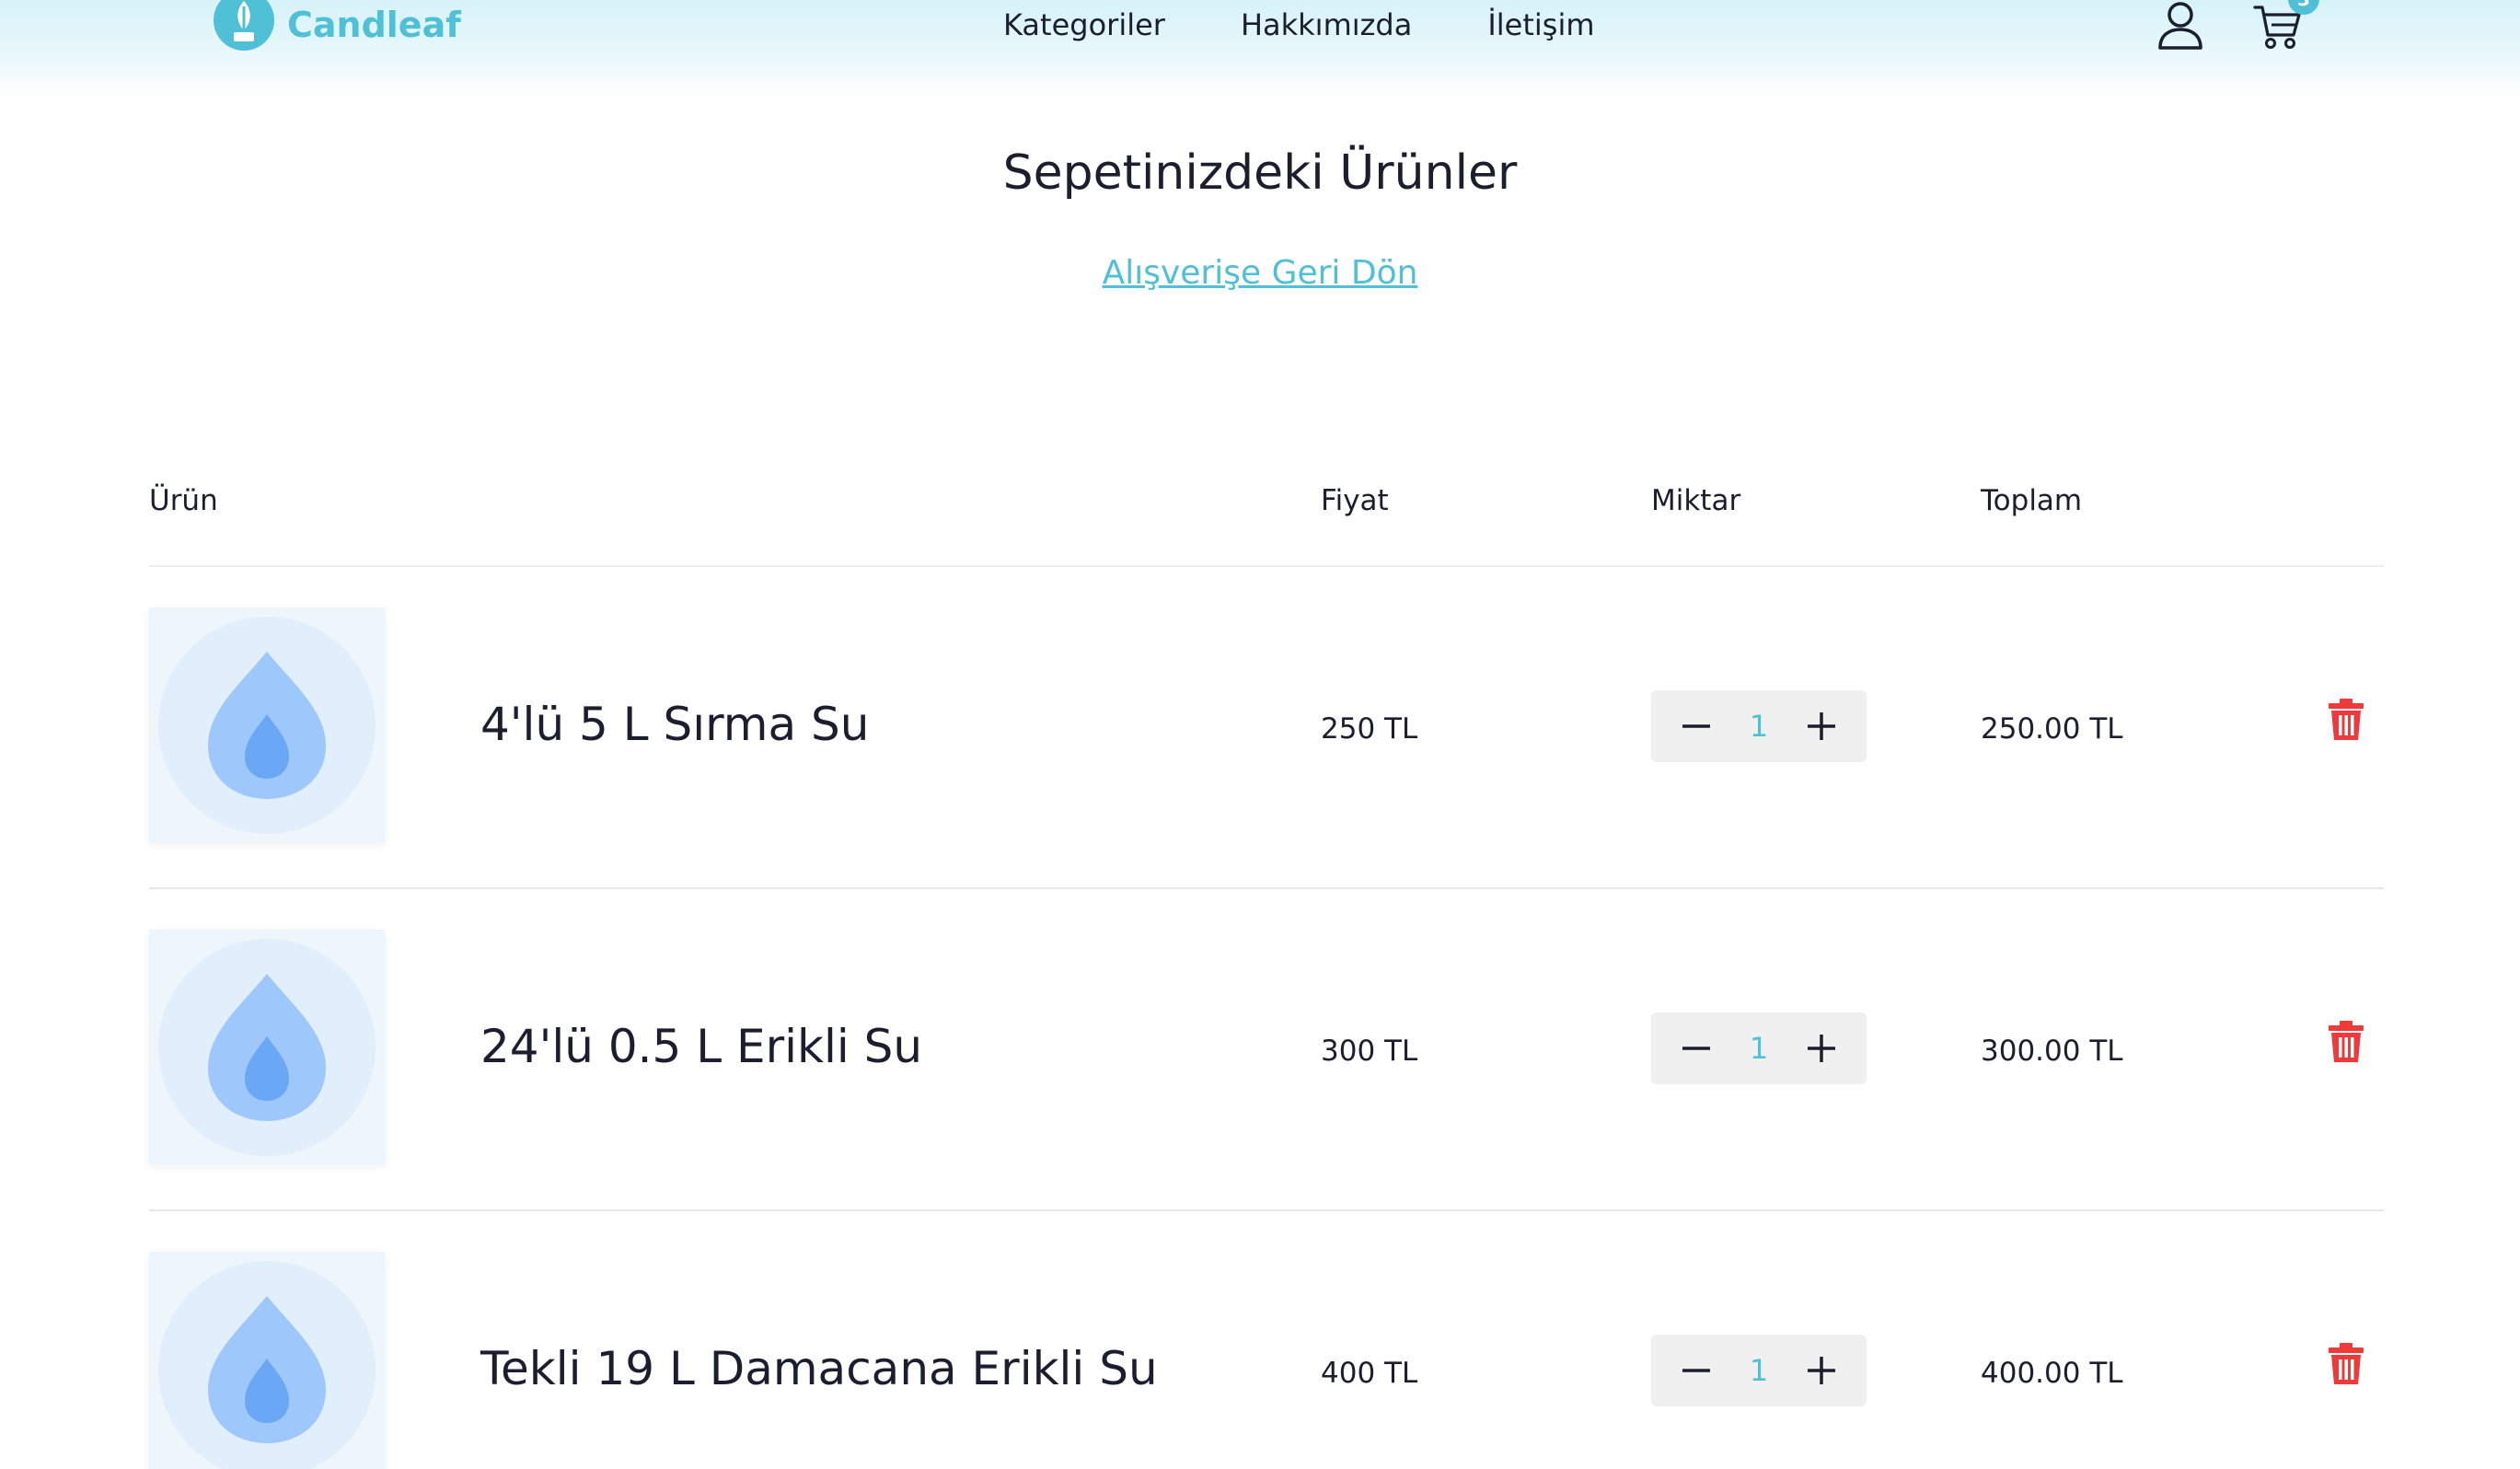 Image resolution: width=2520 pixels, height=1469 pixels. What do you see at coordinates (2032, 500) in the screenshot?
I see `header-total: Toplam` at bounding box center [2032, 500].